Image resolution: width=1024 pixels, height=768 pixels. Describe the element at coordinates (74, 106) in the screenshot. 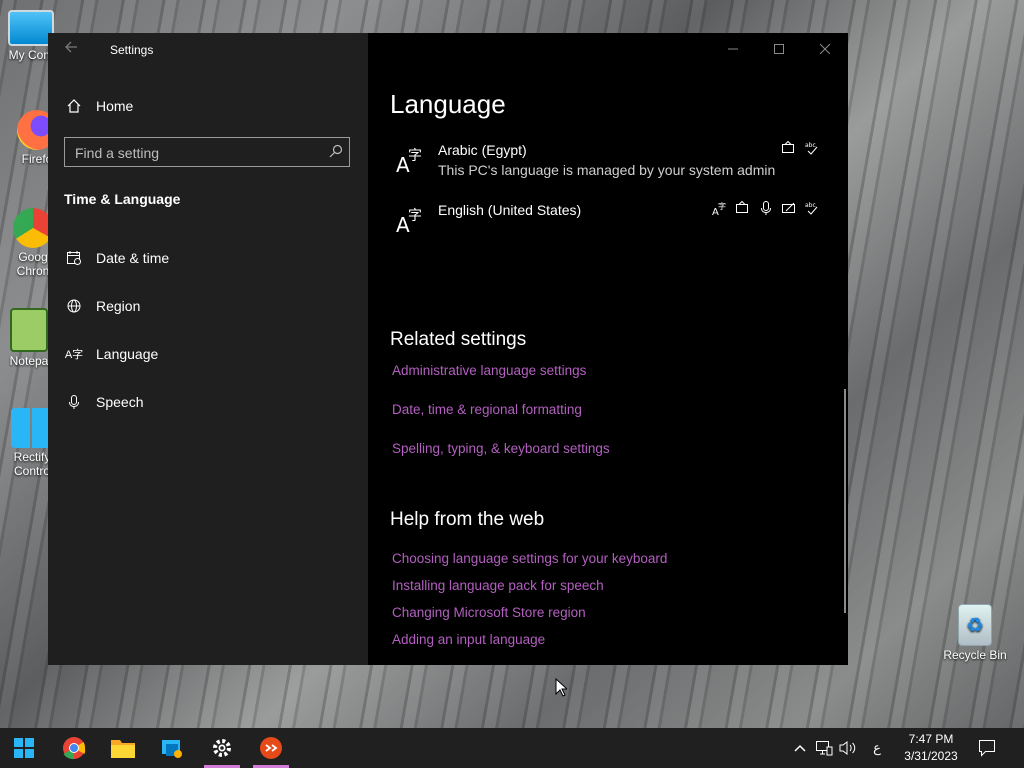

I see `home-icon` at that location.